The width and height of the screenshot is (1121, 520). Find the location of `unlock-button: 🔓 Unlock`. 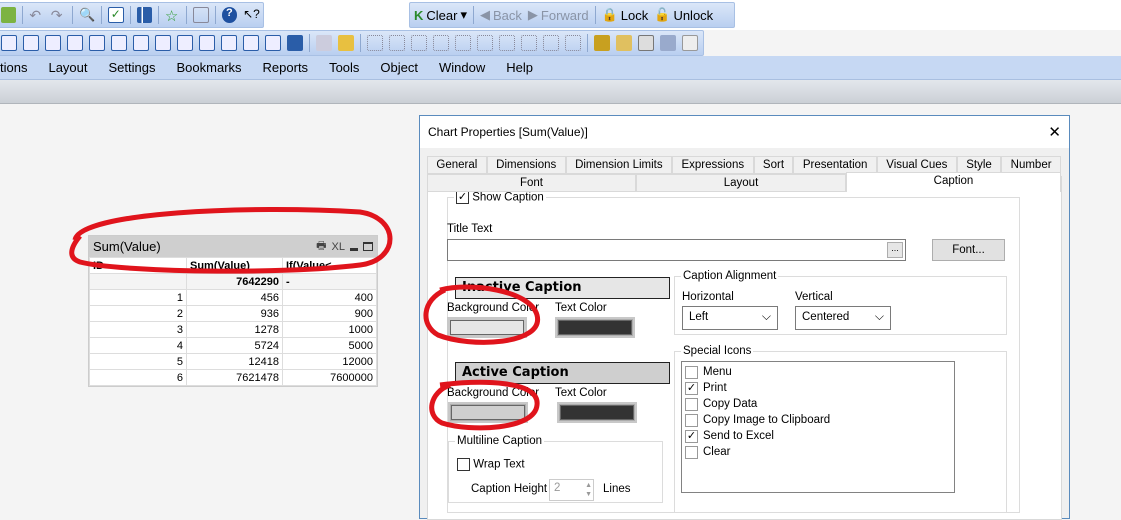

unlock-button: 🔓 Unlock is located at coordinates (683, 15).